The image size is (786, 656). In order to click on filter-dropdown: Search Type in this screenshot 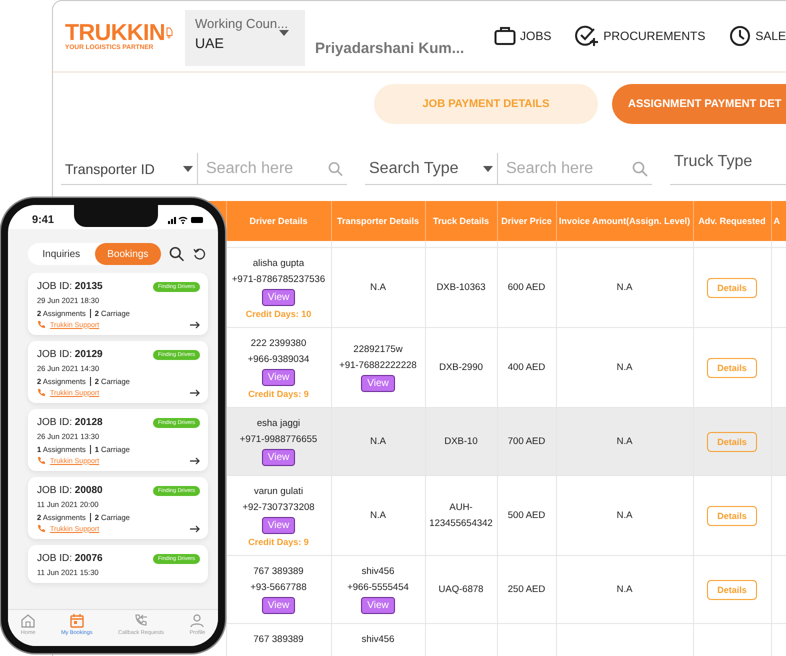, I will do `click(431, 169)`.